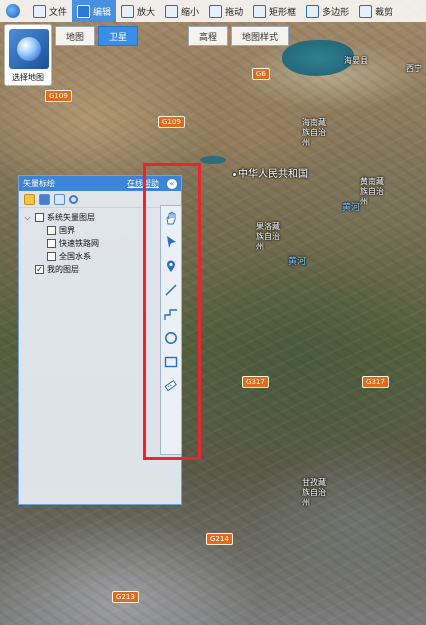 The height and width of the screenshot is (625, 426). I want to click on search-icon, so click(73, 199).